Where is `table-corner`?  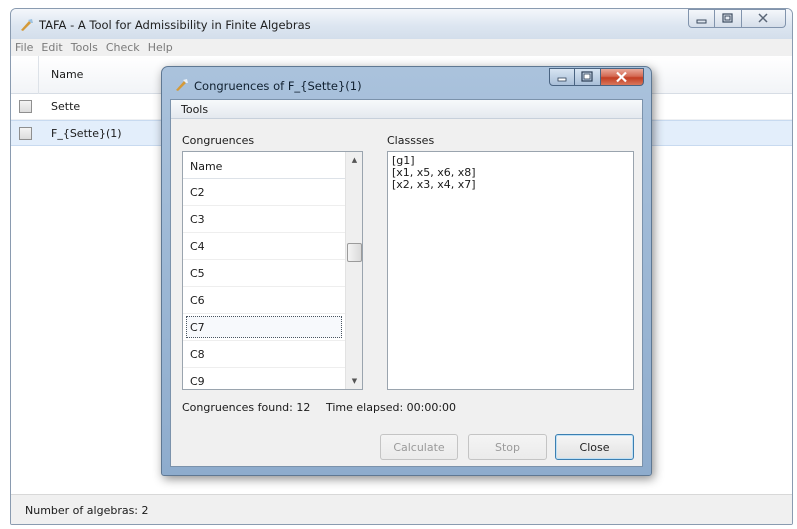 table-corner is located at coordinates (25, 75).